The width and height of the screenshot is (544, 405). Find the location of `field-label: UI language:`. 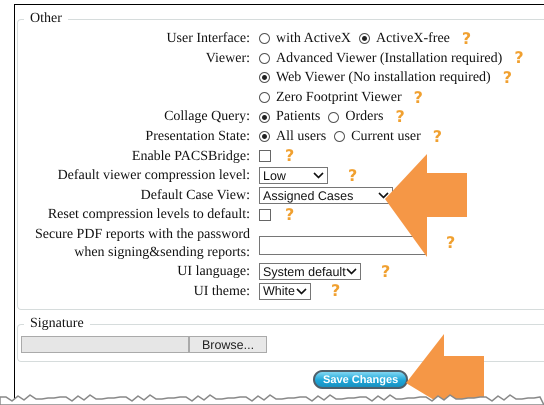

field-label: UI language: is located at coordinates (213, 271).